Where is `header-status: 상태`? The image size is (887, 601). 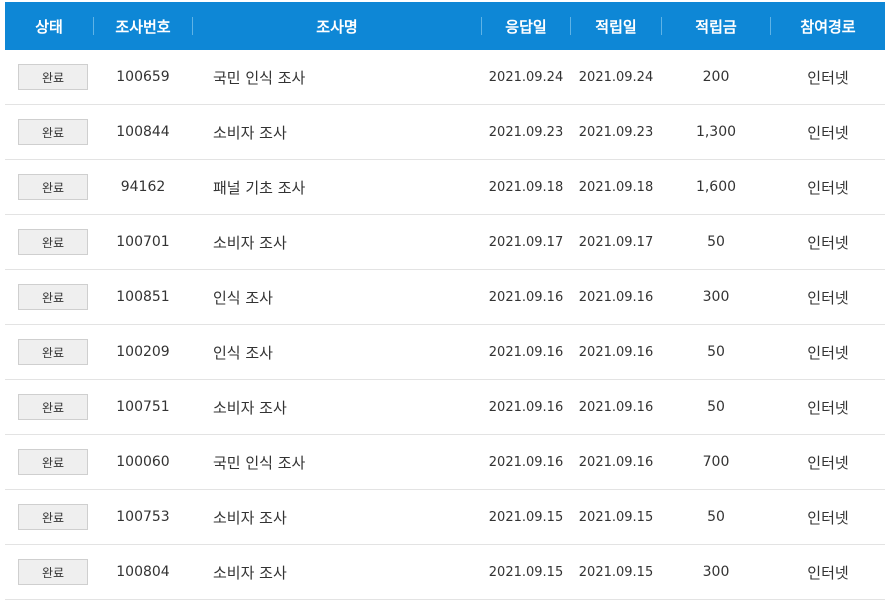
header-status: 상태 is located at coordinates (49, 26).